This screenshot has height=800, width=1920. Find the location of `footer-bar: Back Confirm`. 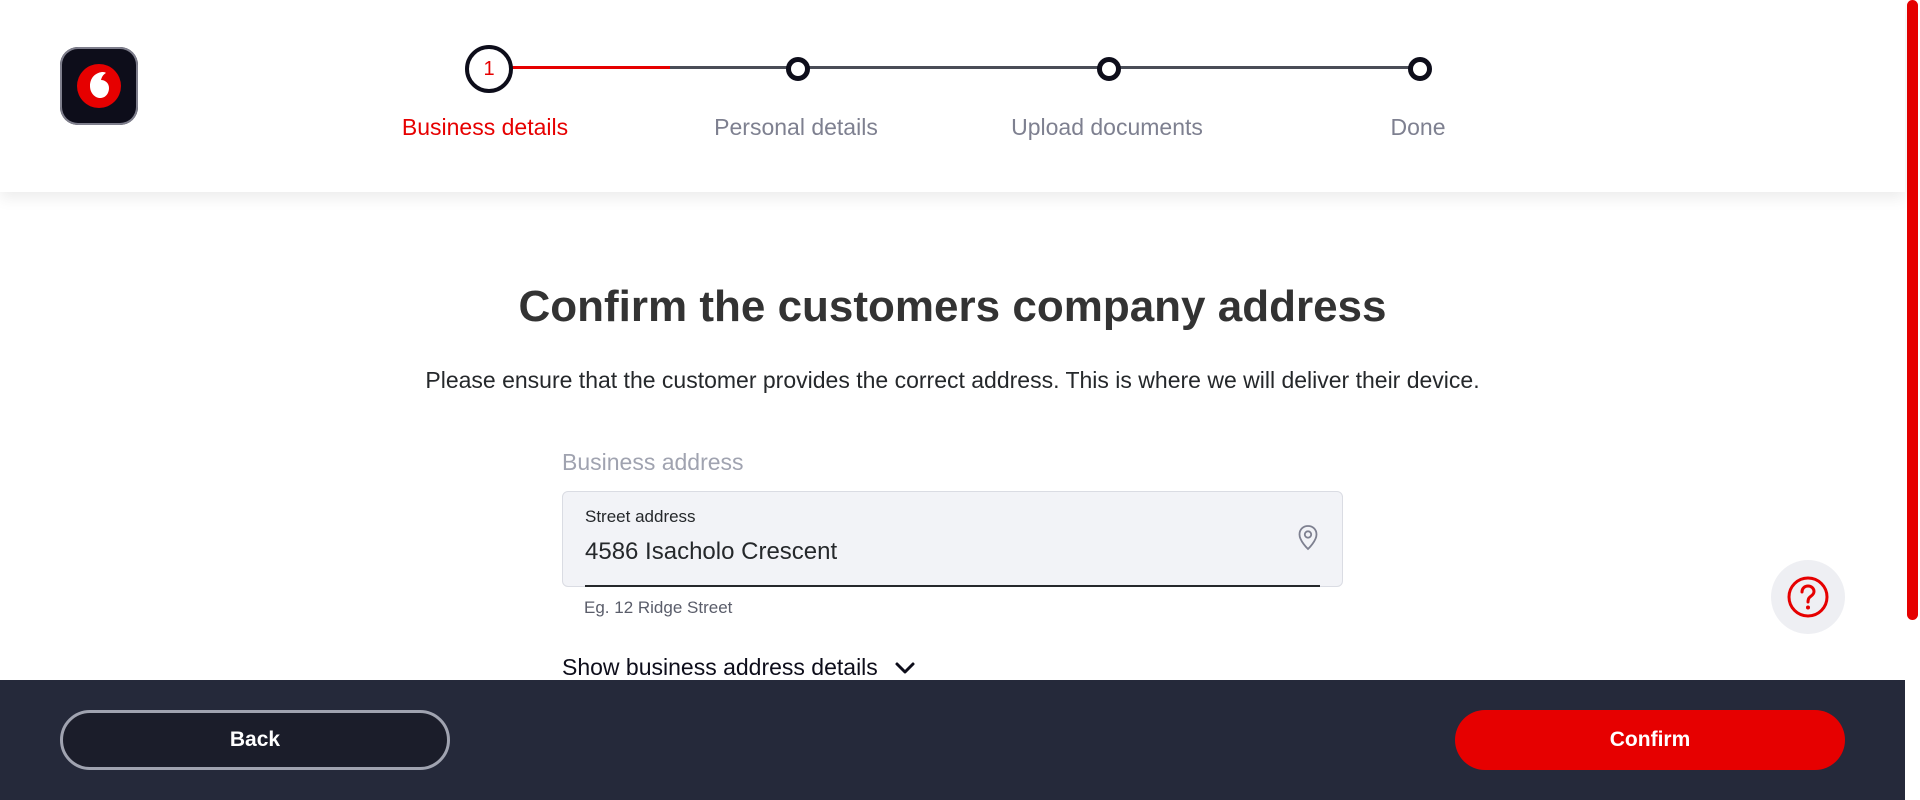

footer-bar: Back Confirm is located at coordinates (952, 740).